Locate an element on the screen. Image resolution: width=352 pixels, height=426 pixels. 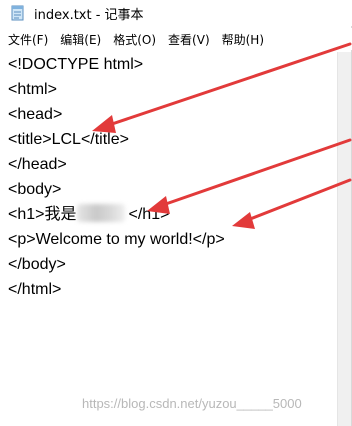
menu-file: 文件(F) is located at coordinates (28, 39).